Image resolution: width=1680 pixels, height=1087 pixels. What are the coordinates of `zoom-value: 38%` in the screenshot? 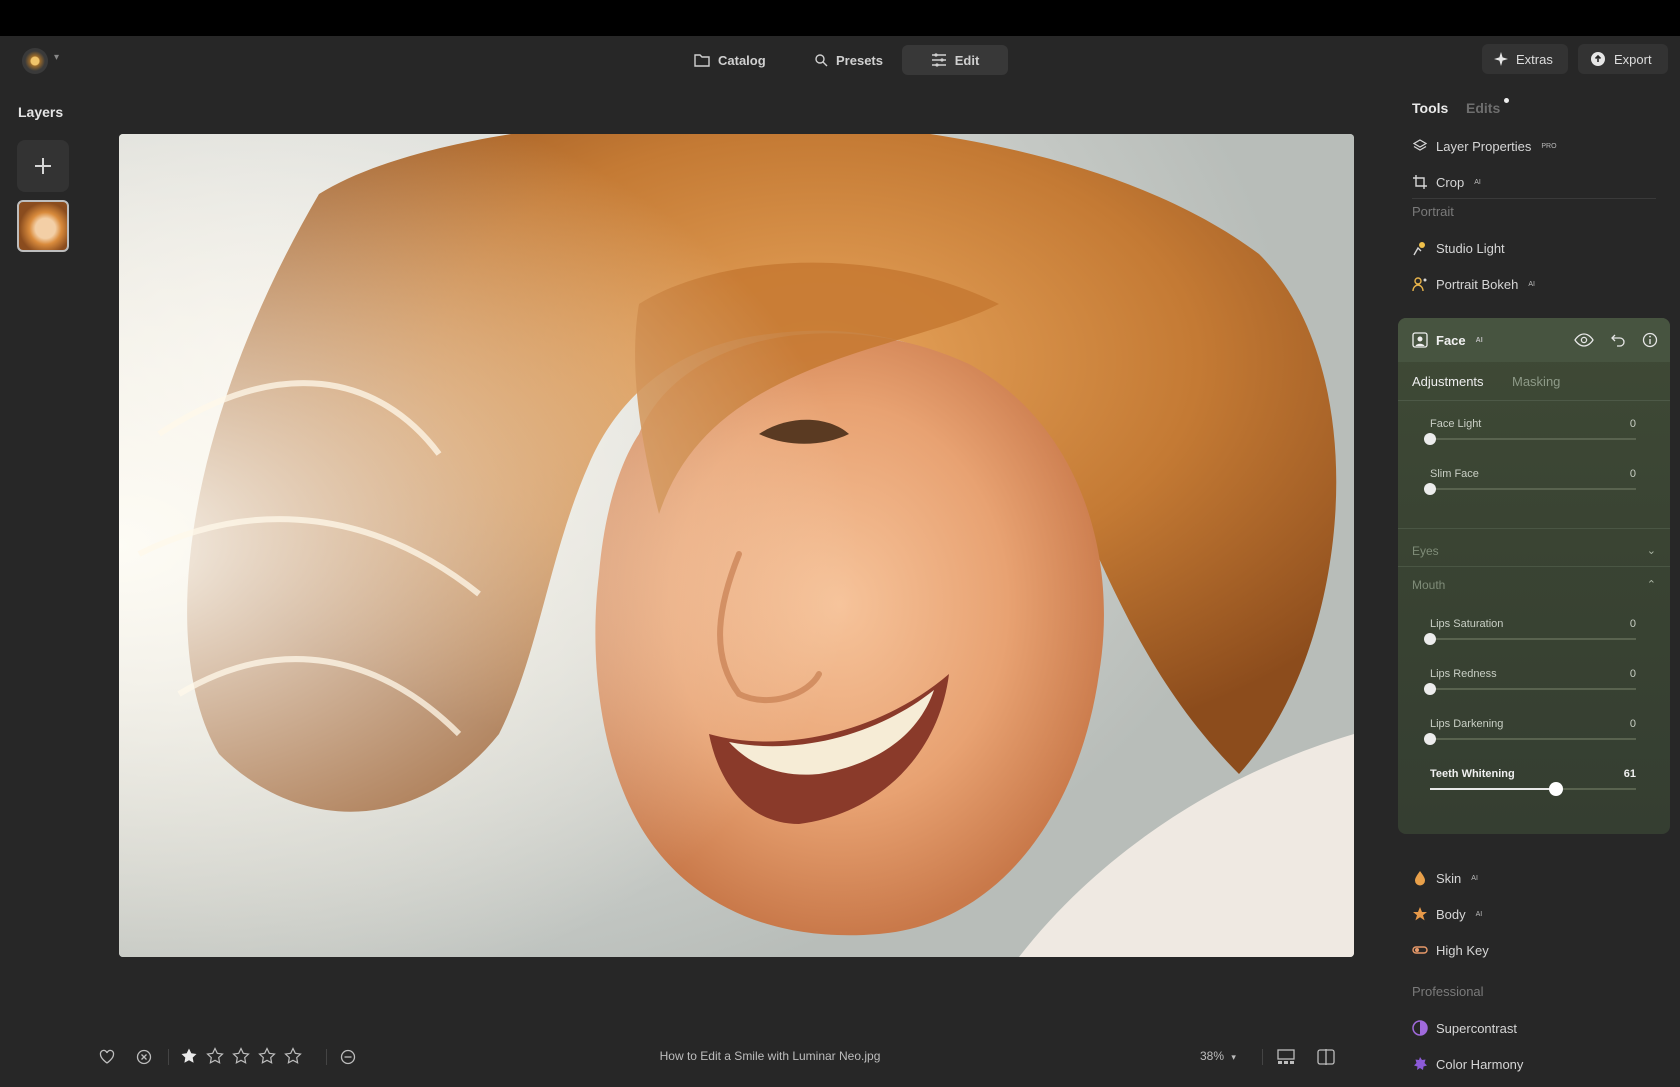 It's located at (1212, 1056).